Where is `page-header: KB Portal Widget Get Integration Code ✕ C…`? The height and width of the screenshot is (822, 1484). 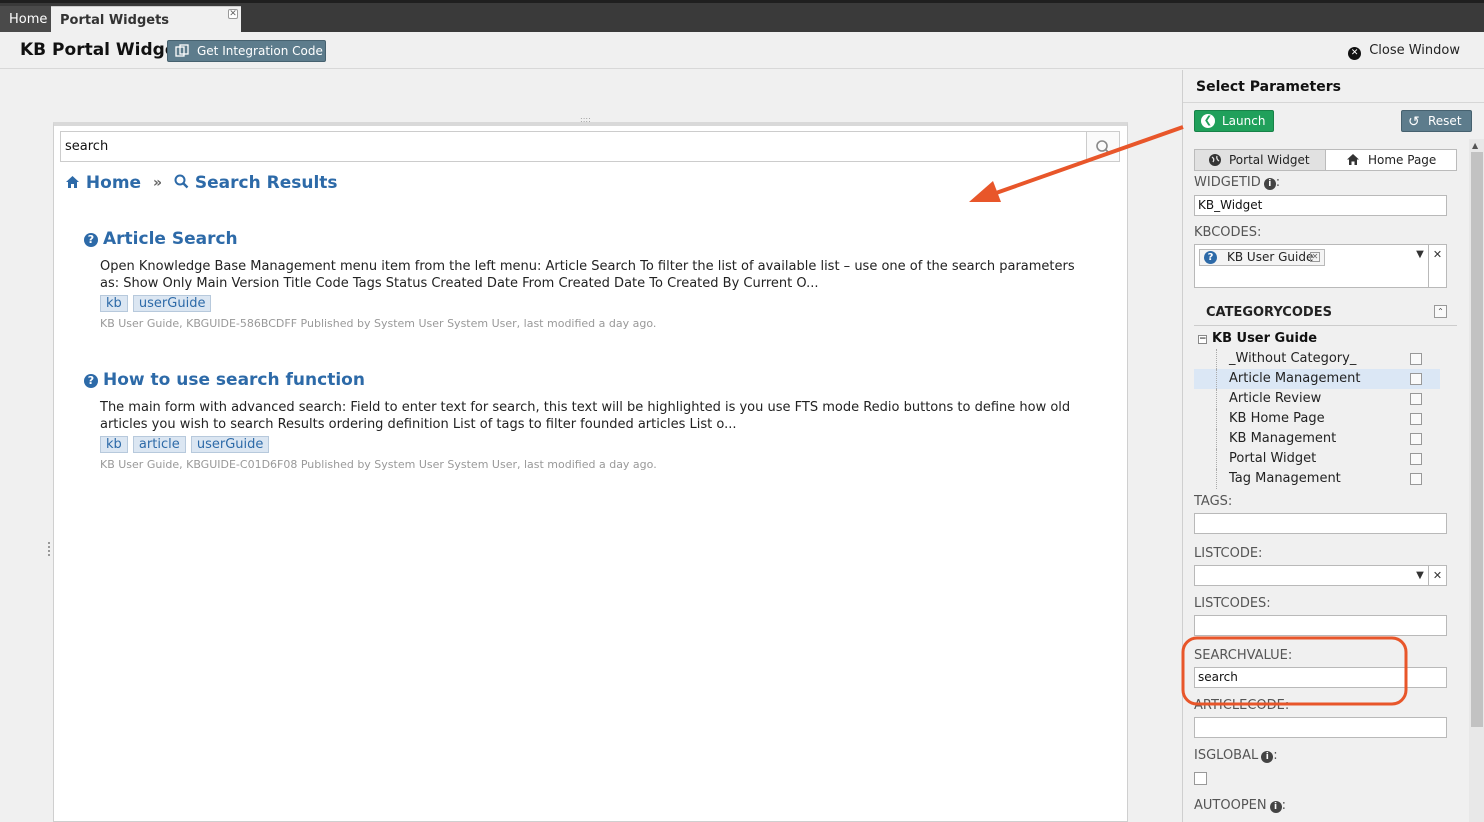 page-header: KB Portal Widget Get Integration Code ✕ C… is located at coordinates (742, 50).